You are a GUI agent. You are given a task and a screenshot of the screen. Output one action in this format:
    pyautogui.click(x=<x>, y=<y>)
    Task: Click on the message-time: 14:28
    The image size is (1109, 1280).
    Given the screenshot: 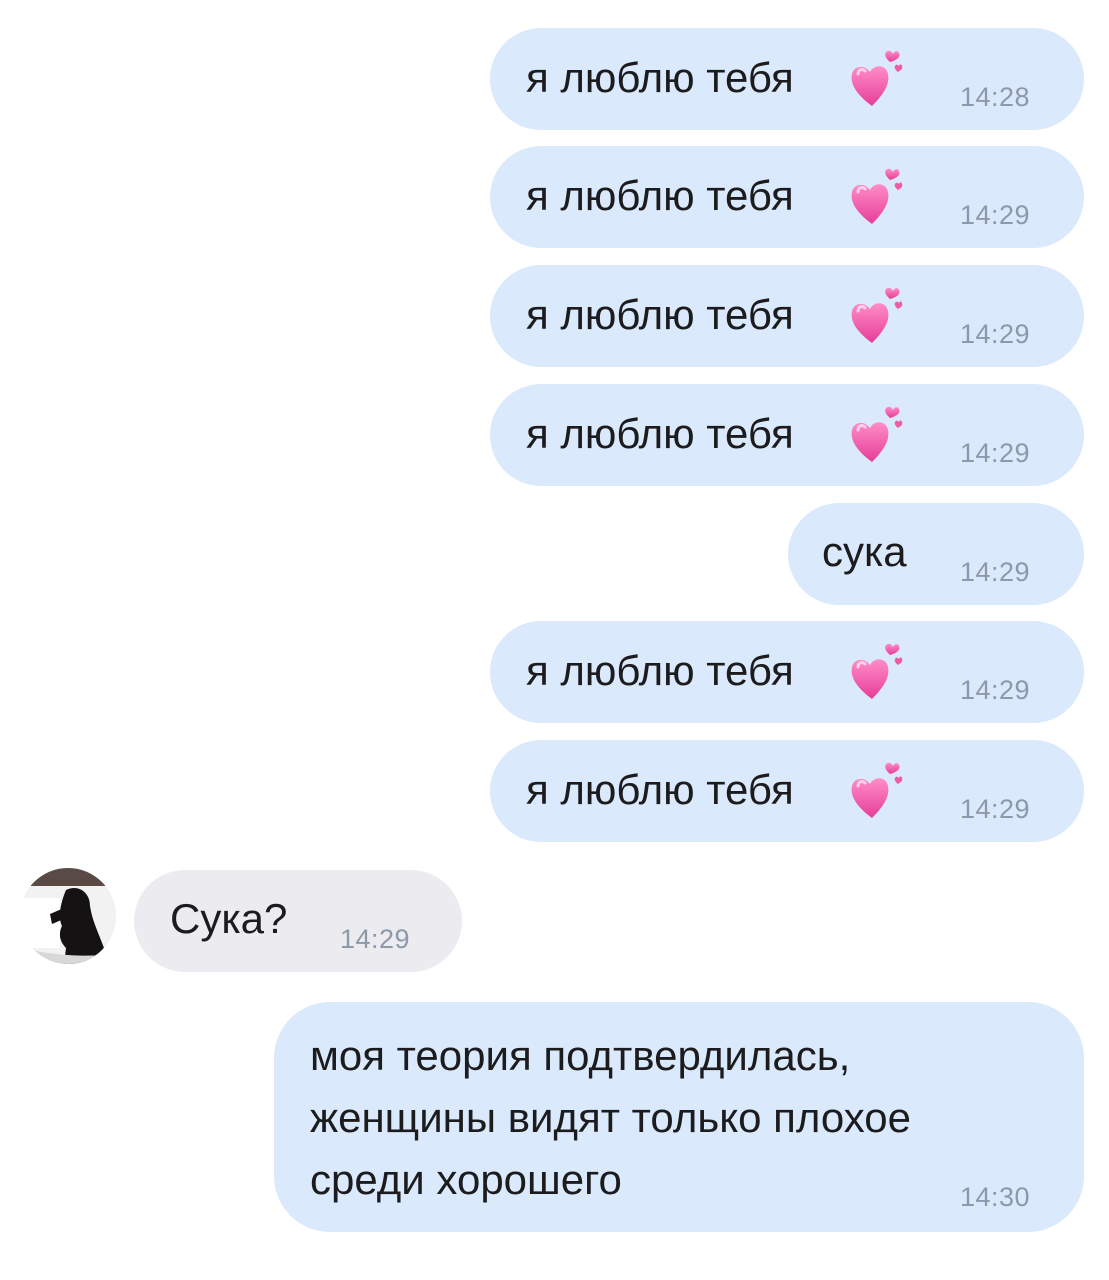 What is the action you would take?
    pyautogui.click(x=995, y=97)
    